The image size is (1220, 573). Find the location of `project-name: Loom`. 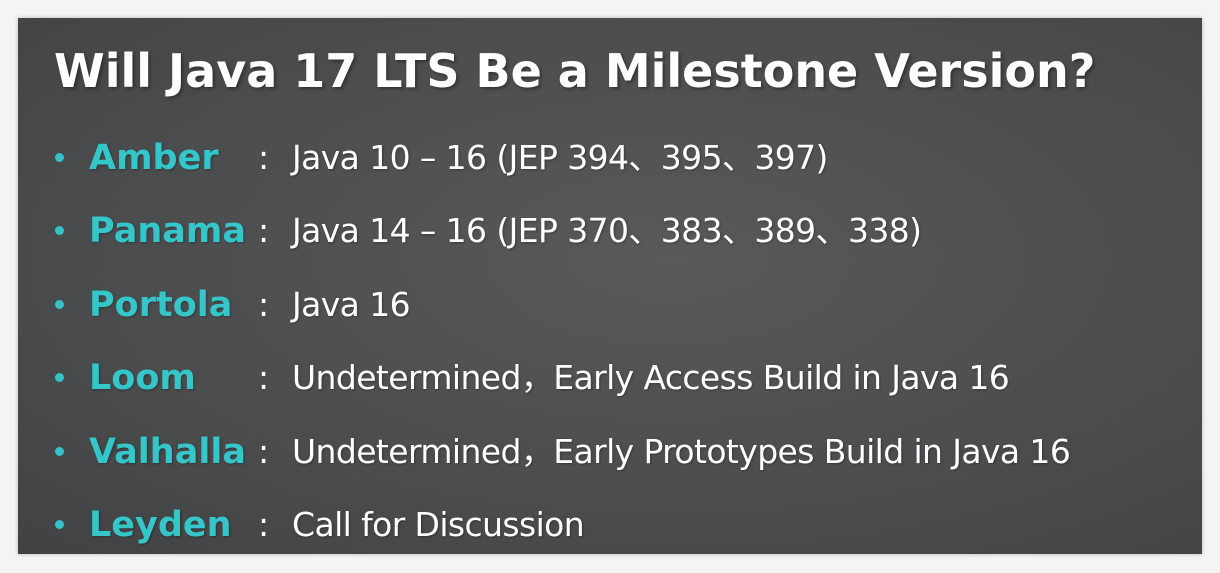

project-name: Loom is located at coordinates (142, 378).